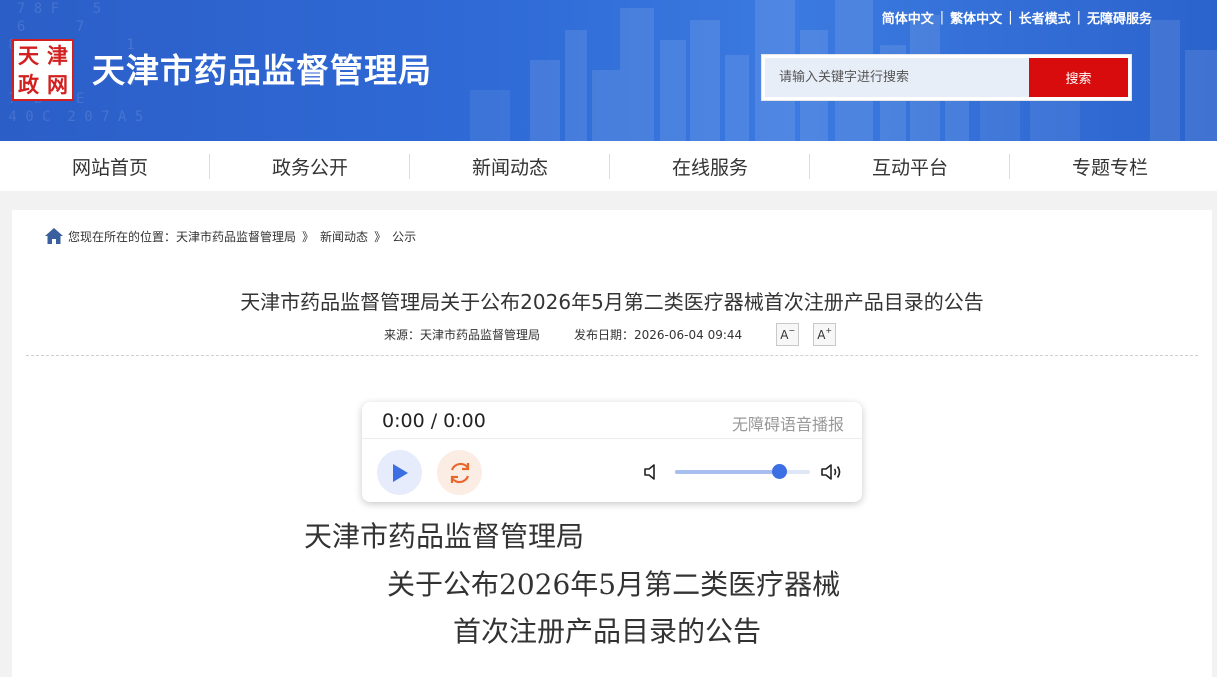 The width and height of the screenshot is (1217, 677). I want to click on minus-icon: −, so click(792, 330).